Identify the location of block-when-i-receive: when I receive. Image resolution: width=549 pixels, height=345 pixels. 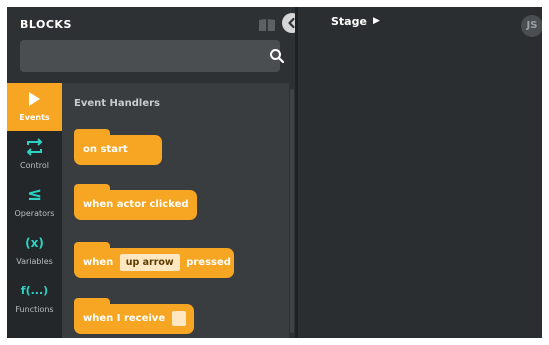
(134, 316).